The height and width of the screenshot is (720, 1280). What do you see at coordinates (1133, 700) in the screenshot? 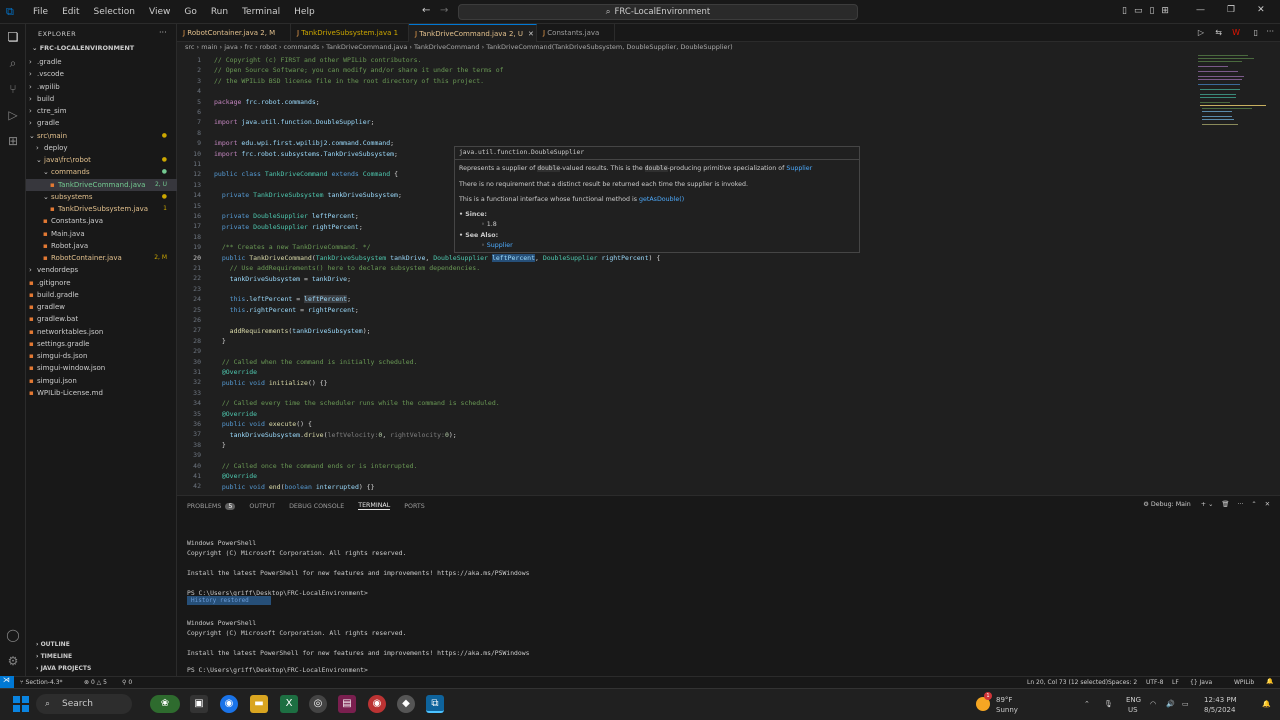
I see `language-input: ENG` at bounding box center [1133, 700].